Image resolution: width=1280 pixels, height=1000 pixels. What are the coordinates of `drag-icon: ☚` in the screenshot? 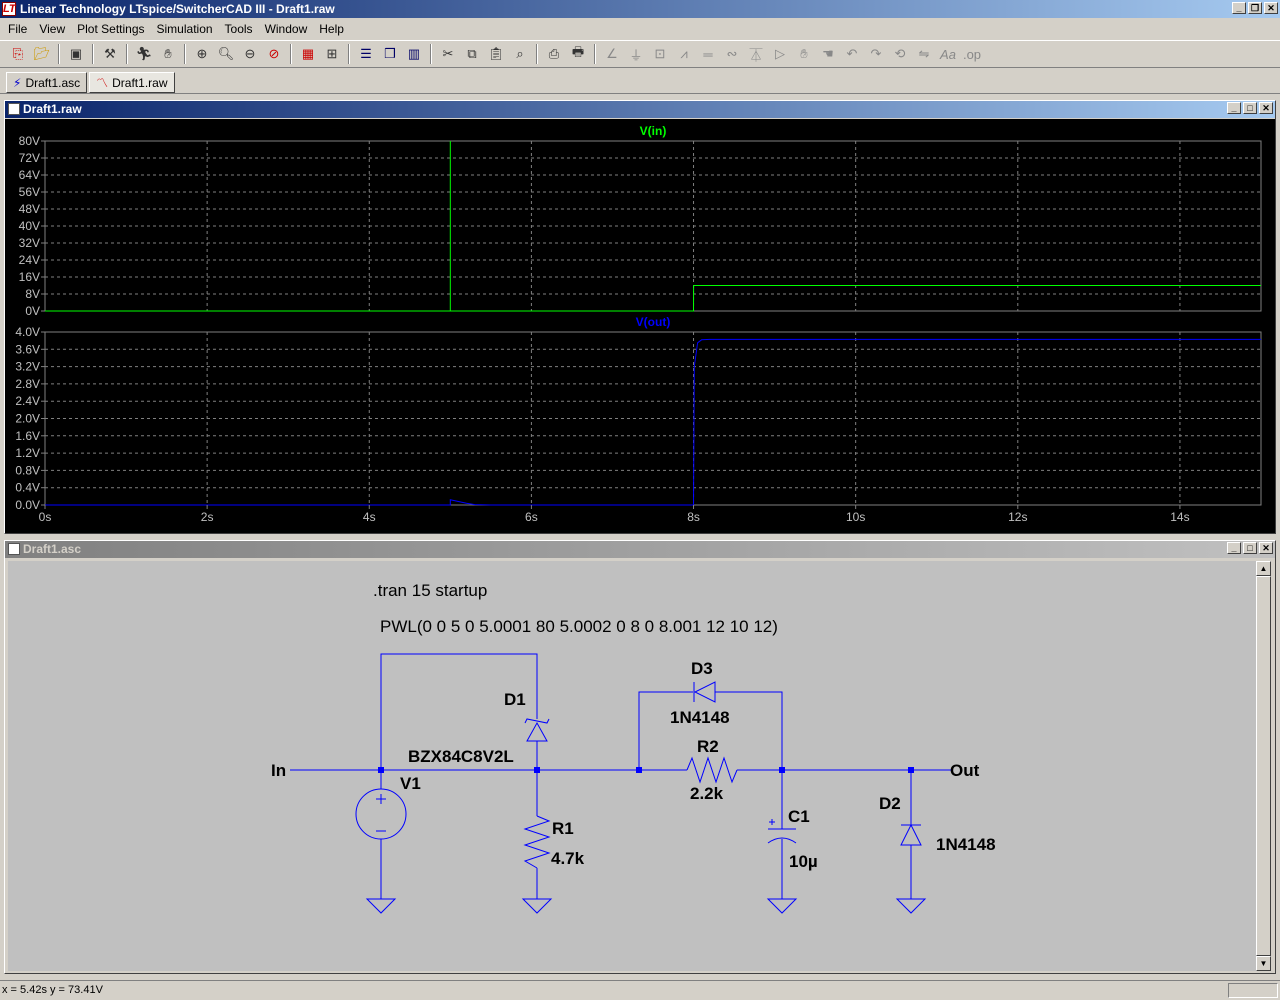 It's located at (828, 54).